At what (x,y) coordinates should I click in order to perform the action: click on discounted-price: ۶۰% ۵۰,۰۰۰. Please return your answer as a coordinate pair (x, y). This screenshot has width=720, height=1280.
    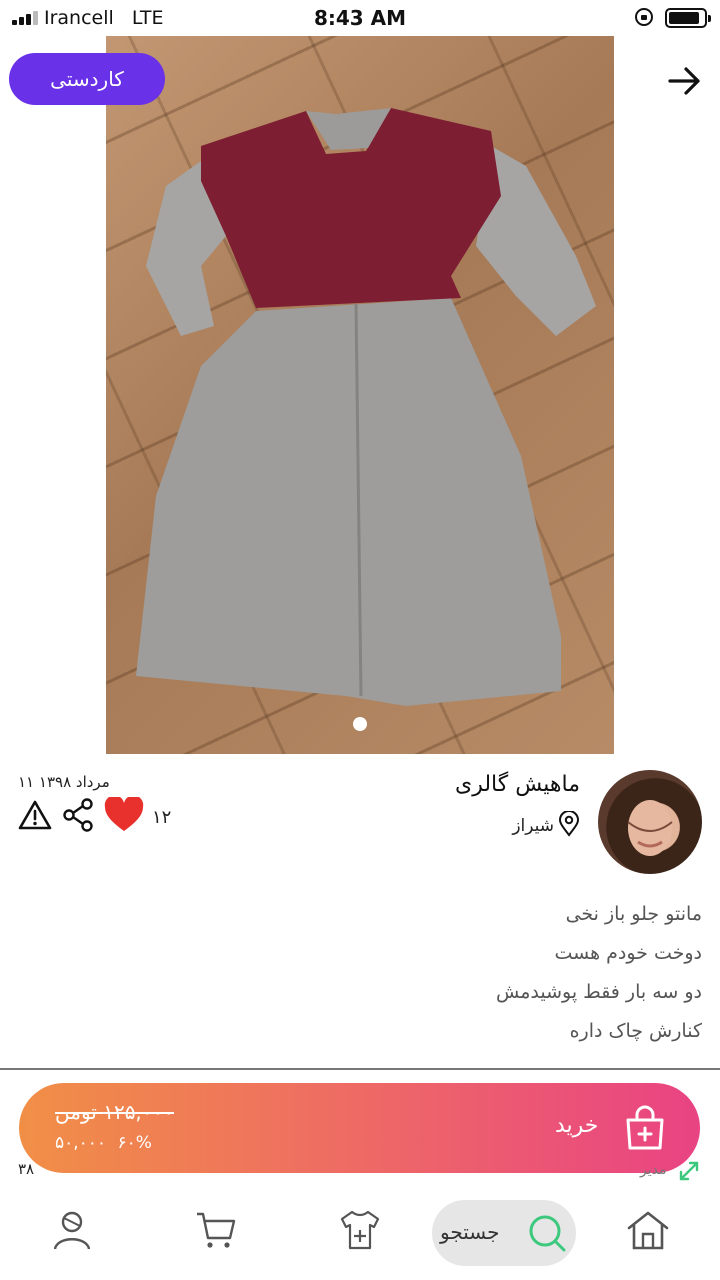
    Looking at the image, I should click on (103, 1143).